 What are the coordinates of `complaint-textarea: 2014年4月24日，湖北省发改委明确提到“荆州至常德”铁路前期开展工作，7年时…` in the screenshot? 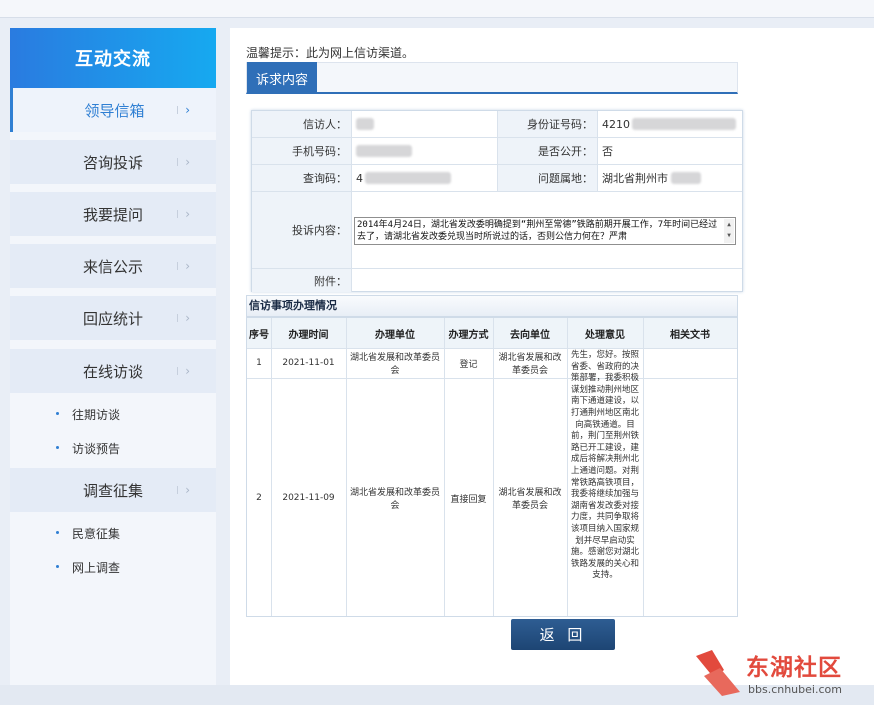 It's located at (545, 231).